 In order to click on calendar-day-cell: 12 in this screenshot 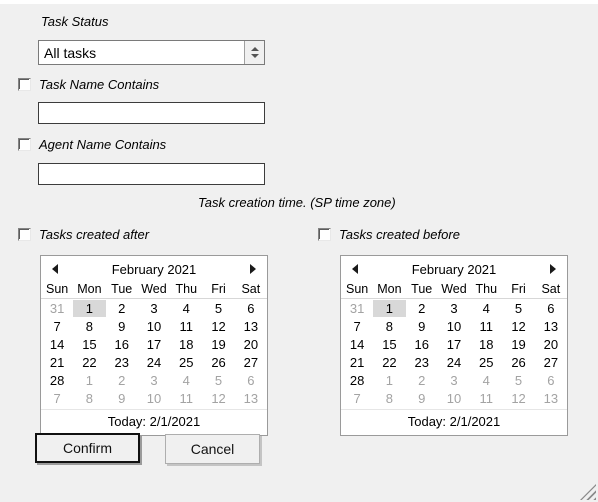, I will do `click(518, 398)`.